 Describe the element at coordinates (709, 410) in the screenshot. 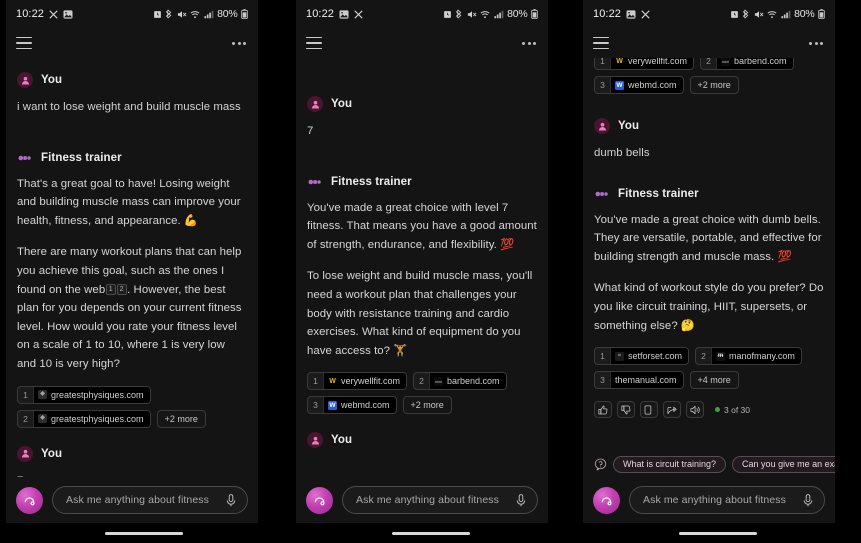

I see `message-actions-row: 3 of 30` at that location.